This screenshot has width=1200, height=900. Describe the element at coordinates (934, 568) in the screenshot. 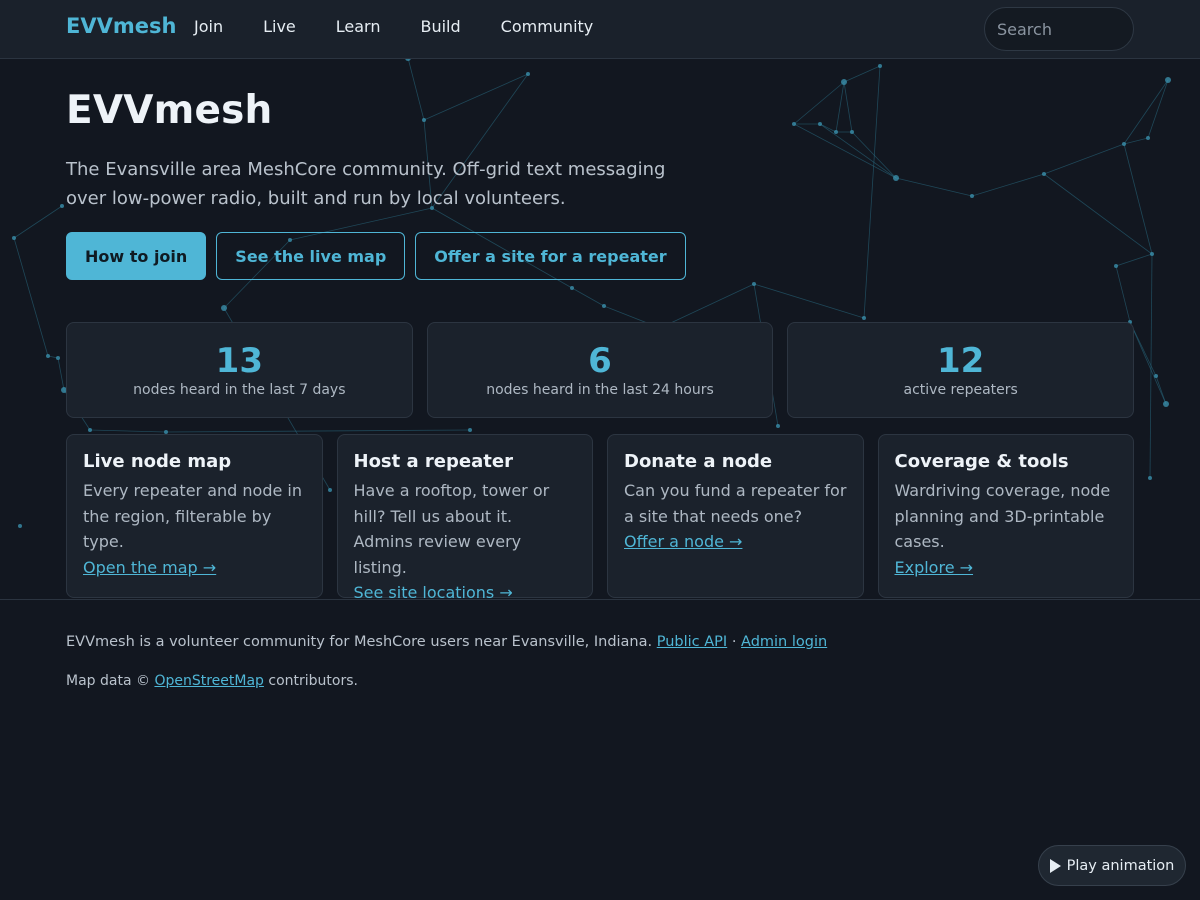

I see `explore-link: Explore →` at that location.